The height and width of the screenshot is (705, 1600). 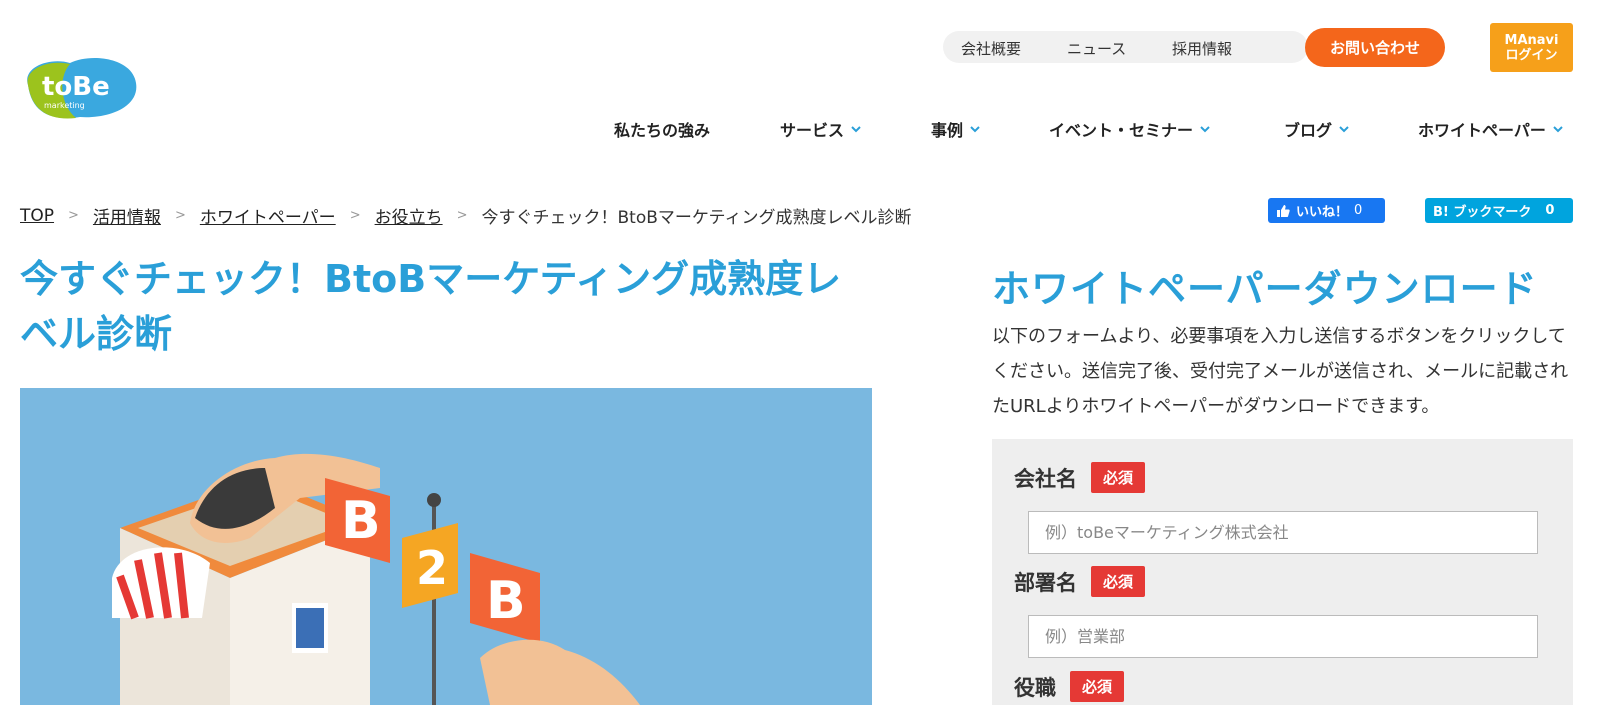 What do you see at coordinates (821, 129) in the screenshot?
I see `nav-services: サービス` at bounding box center [821, 129].